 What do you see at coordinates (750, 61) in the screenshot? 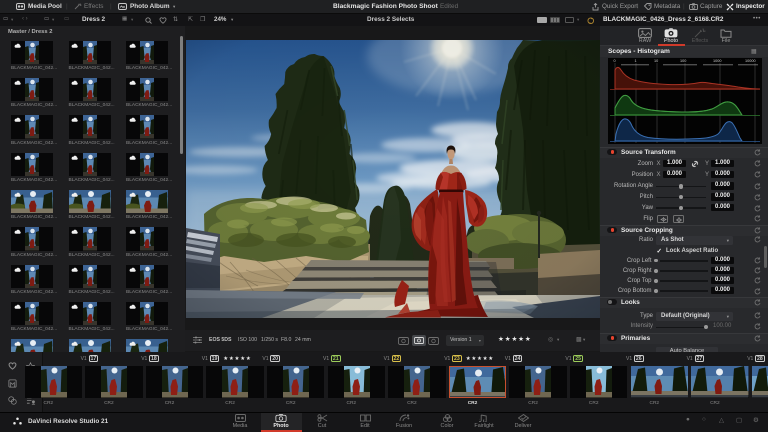
I see `svg-text: 10000` at bounding box center [750, 61].